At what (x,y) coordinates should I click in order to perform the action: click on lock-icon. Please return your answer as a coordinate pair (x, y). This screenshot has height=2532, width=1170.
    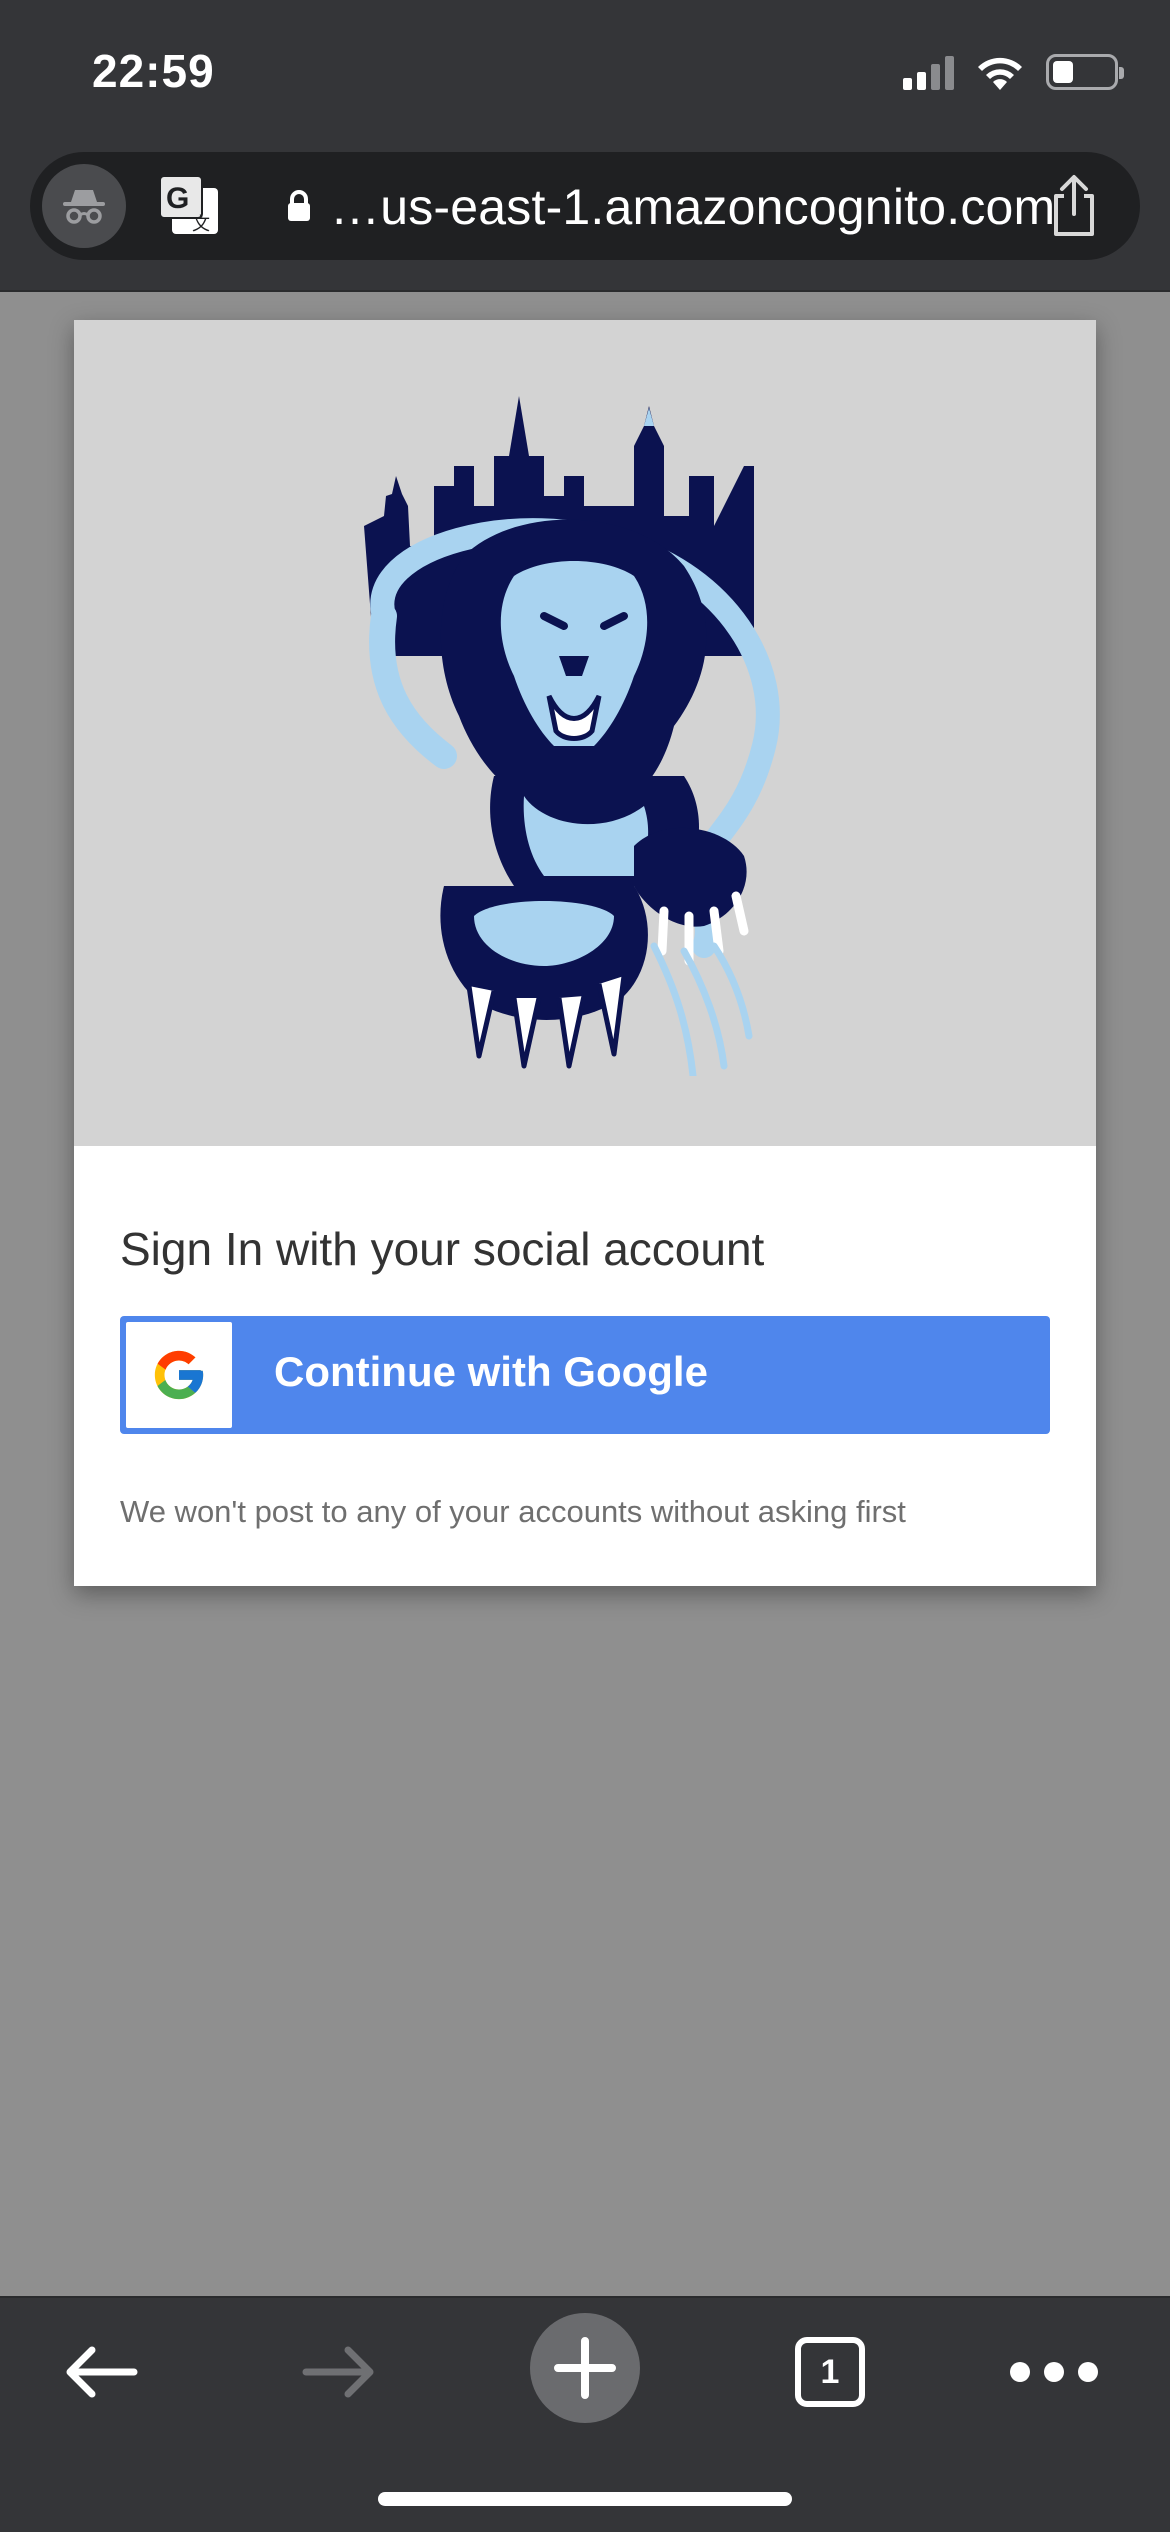
    Looking at the image, I should click on (299, 205).